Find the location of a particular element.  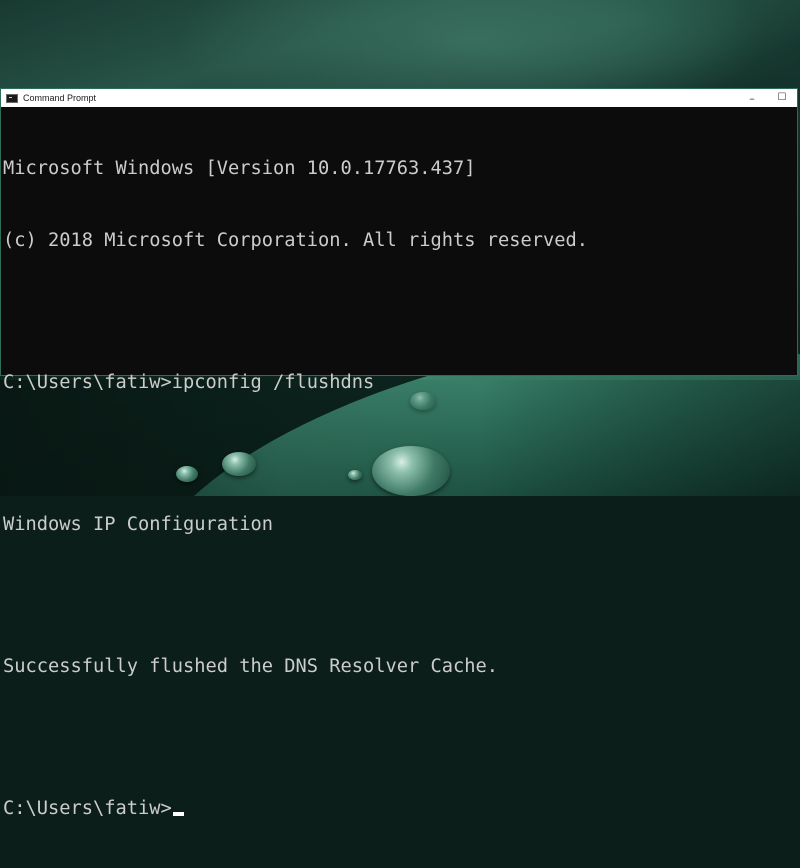

console-prompt-line: C:\Users\fatiw> is located at coordinates (400, 809).